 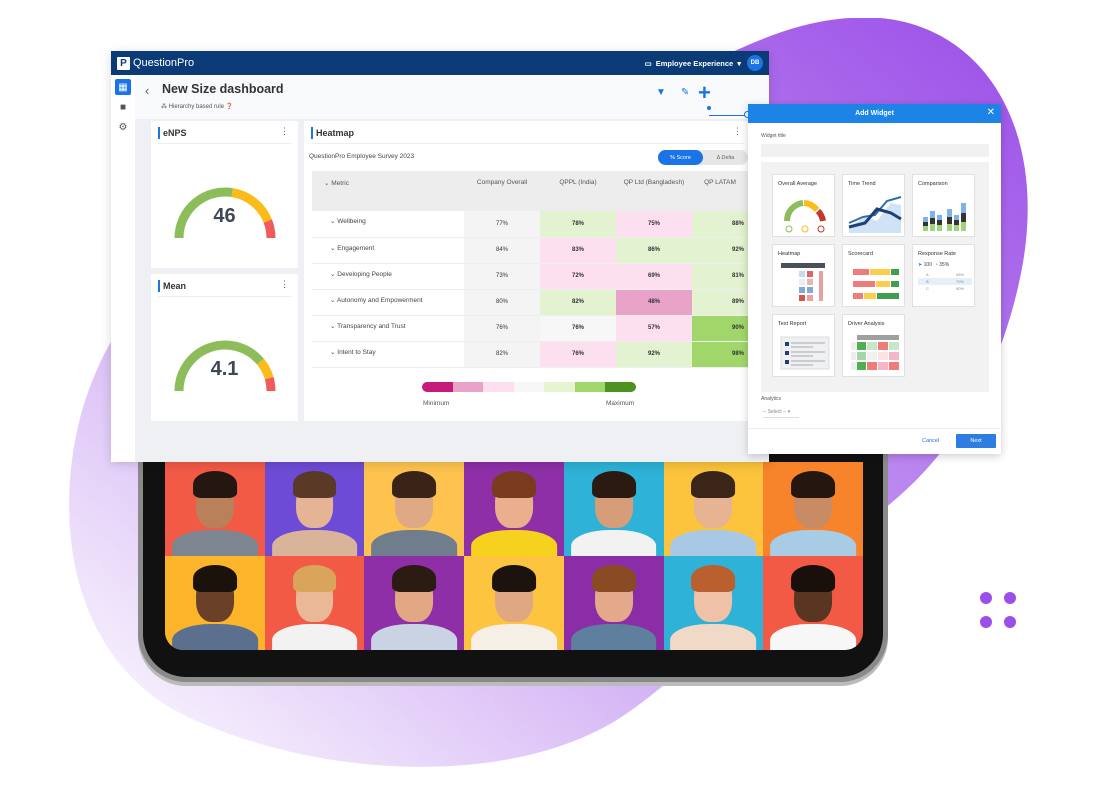 What do you see at coordinates (197, 106) in the screenshot?
I see `hierarchy-rule-label: ⁂ Hierarchy based rule ❓` at bounding box center [197, 106].